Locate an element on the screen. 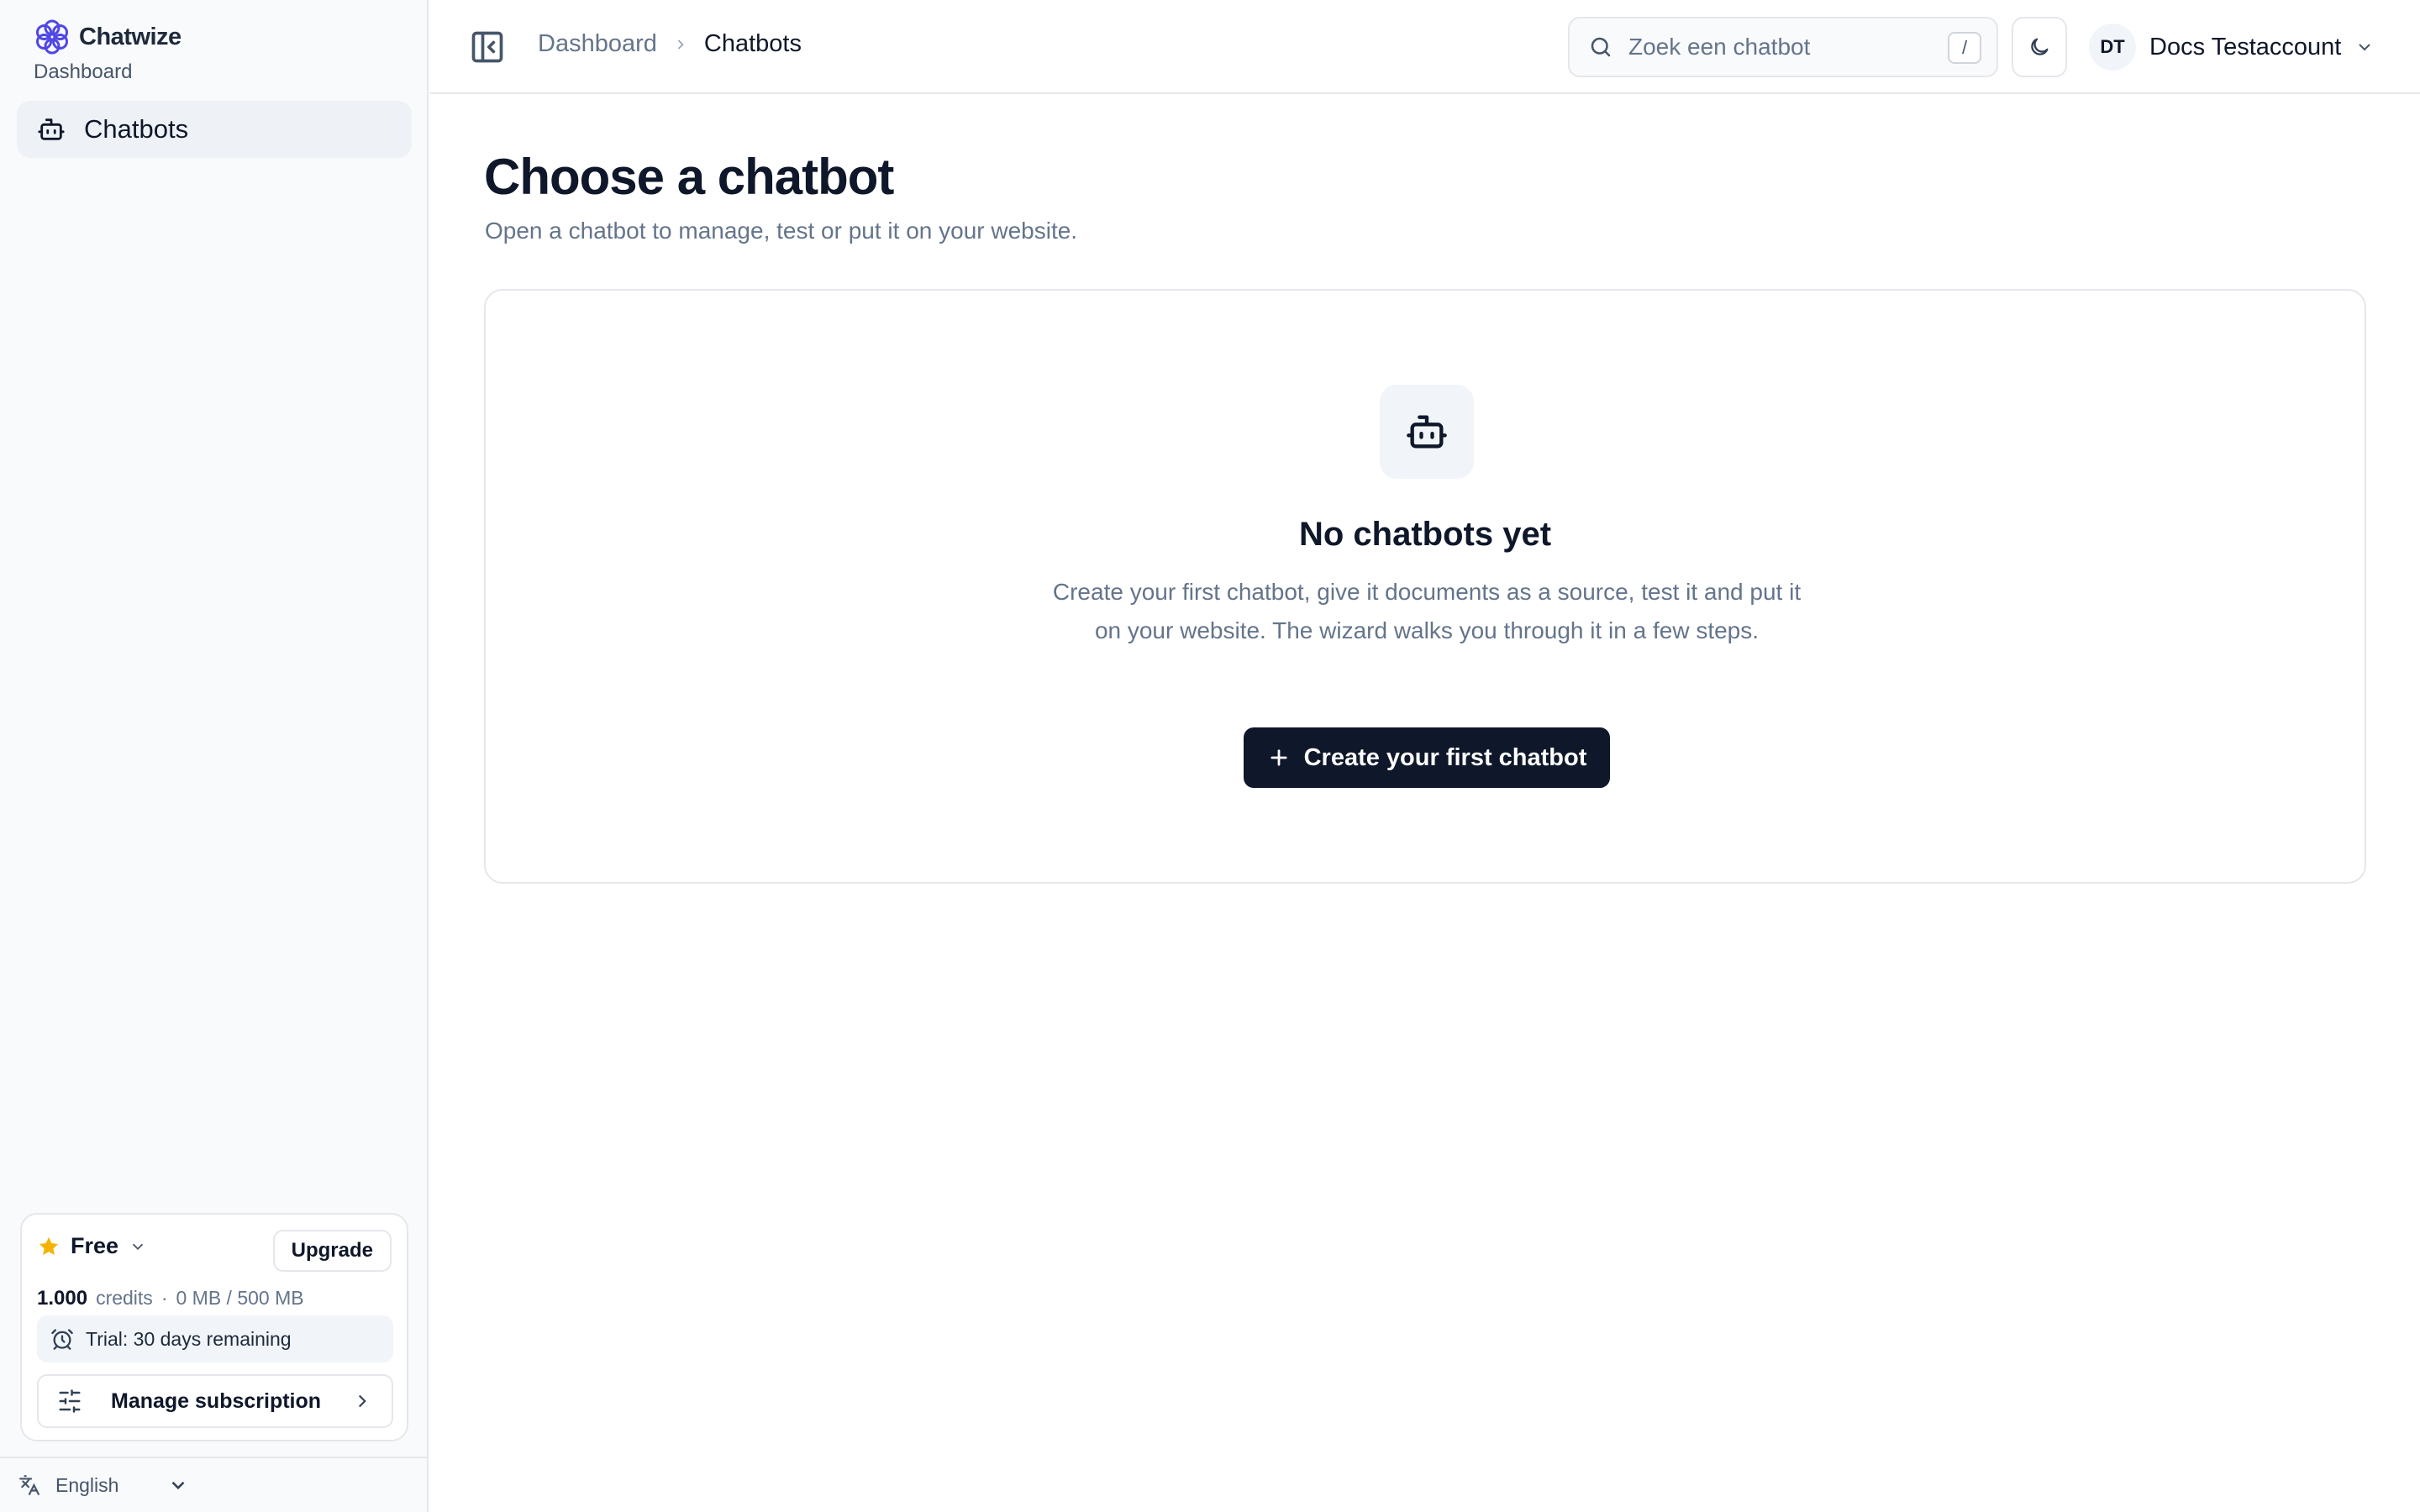  translate-icon is located at coordinates (29, 1485).